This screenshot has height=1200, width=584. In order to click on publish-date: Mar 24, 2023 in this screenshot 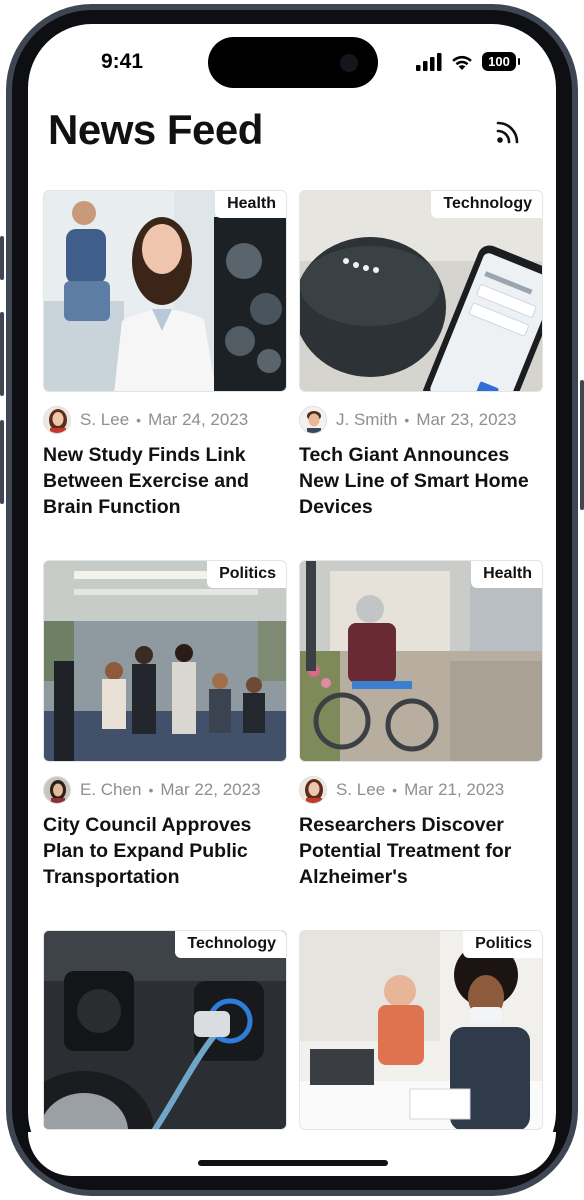, I will do `click(198, 419)`.